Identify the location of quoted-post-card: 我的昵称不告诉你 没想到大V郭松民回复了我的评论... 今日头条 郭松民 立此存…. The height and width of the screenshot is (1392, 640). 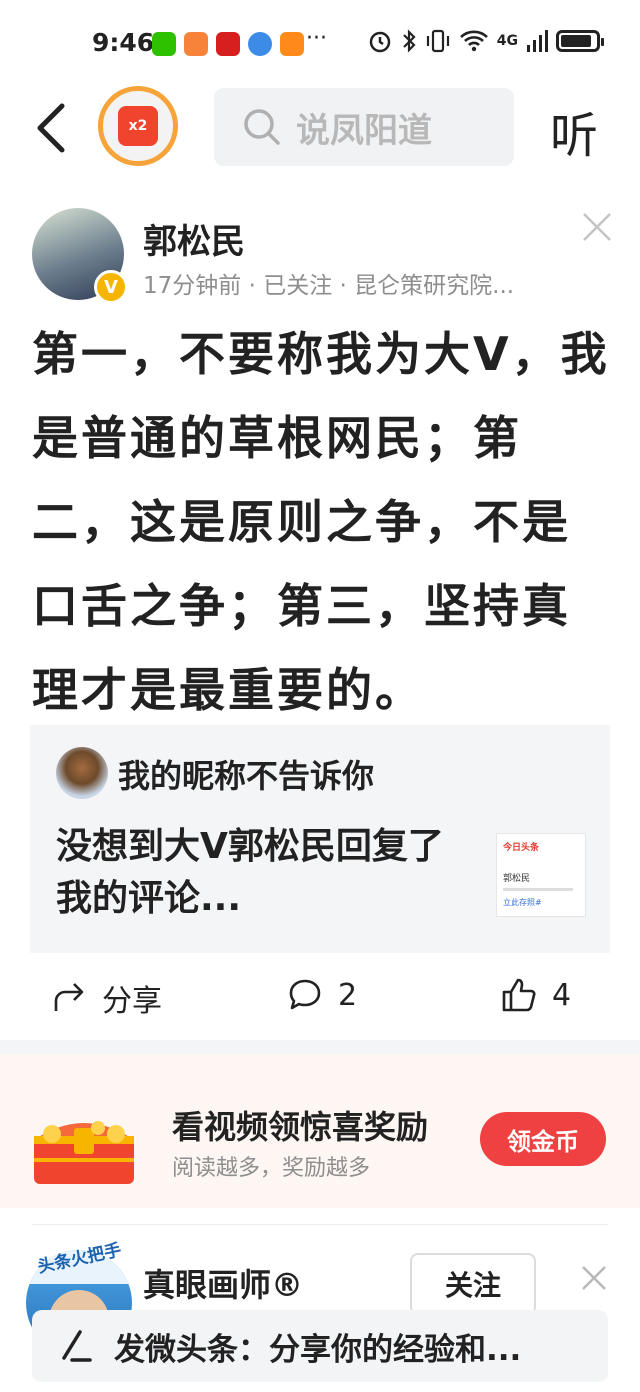
(320, 839).